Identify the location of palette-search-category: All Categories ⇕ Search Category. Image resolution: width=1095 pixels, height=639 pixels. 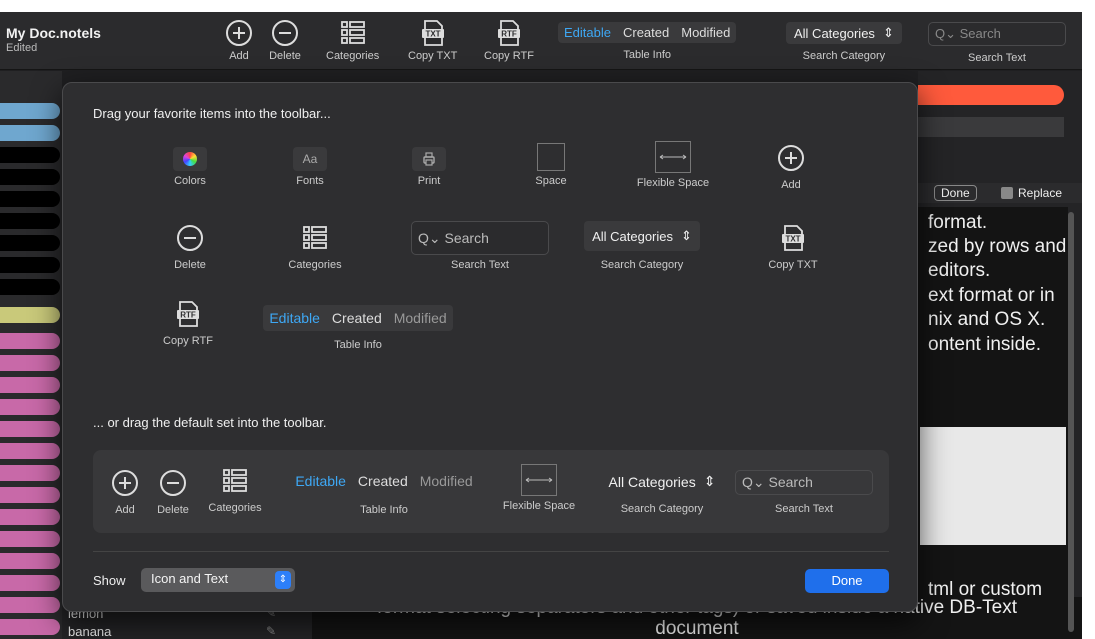
(642, 246).